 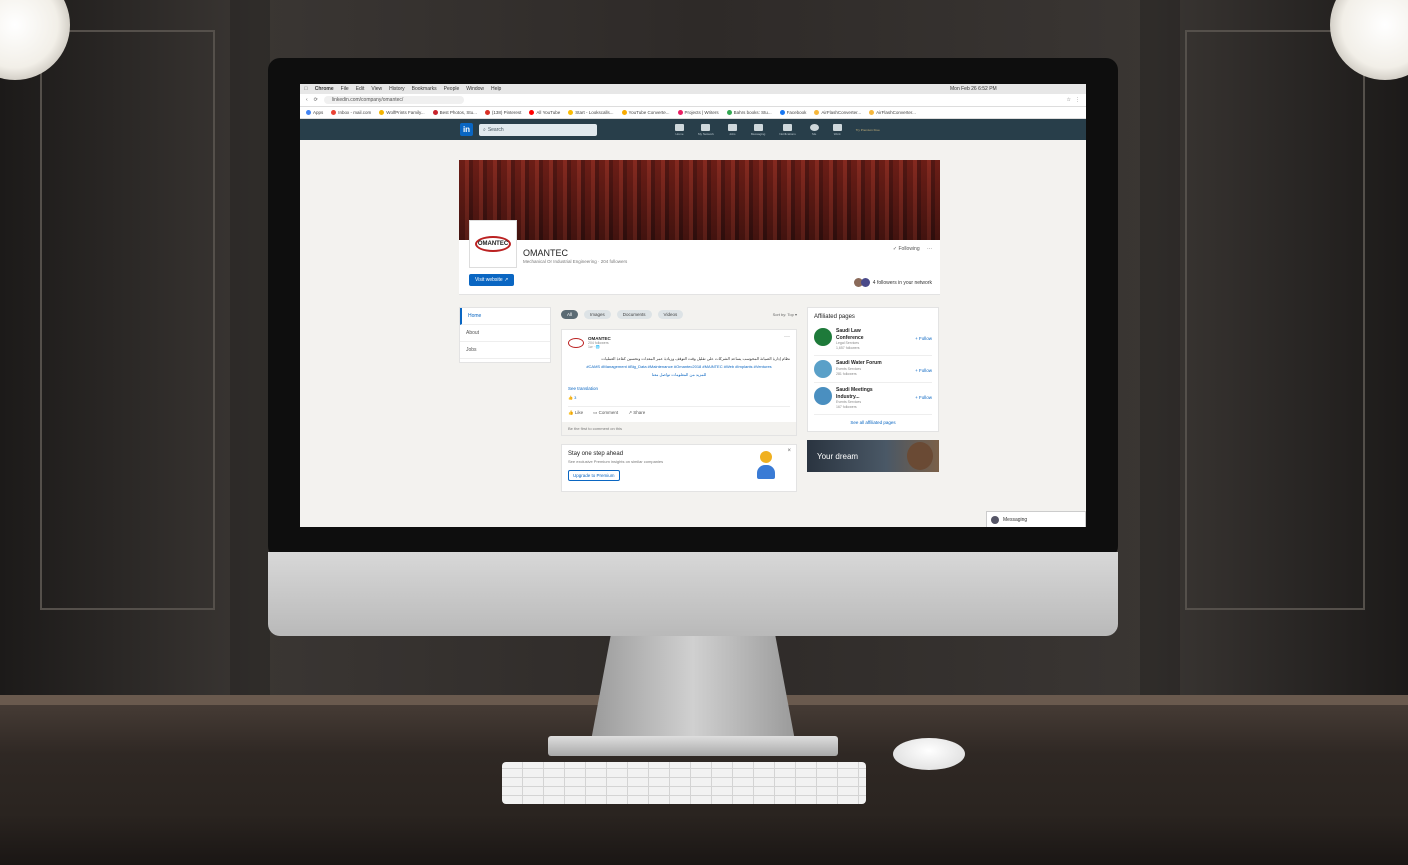 What do you see at coordinates (397, 89) in the screenshot?
I see `menu-history: History` at bounding box center [397, 89].